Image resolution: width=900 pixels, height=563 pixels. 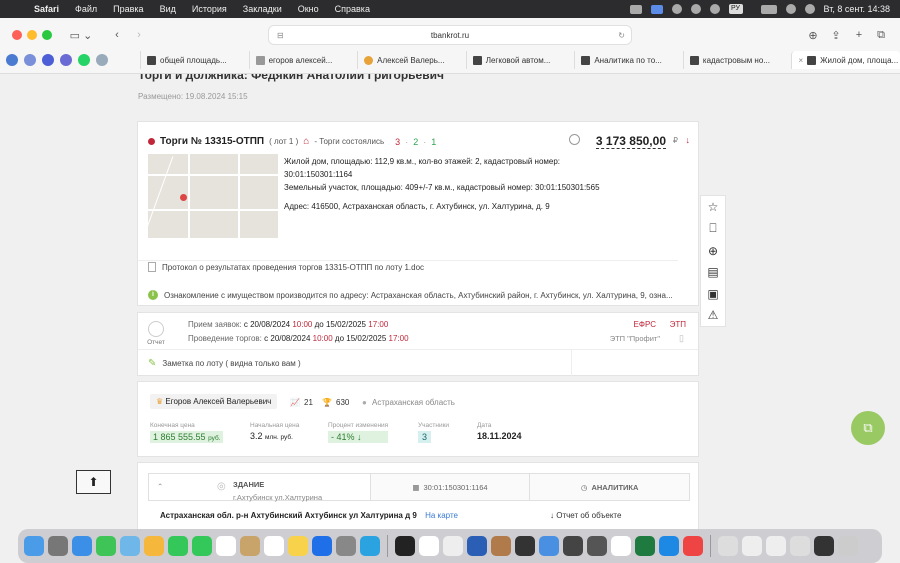 I want to click on tab-building: ⌃ ◎ ЗДАНИЕ г.Ахтубинск ул.Халтурина, so click(x=259, y=488).